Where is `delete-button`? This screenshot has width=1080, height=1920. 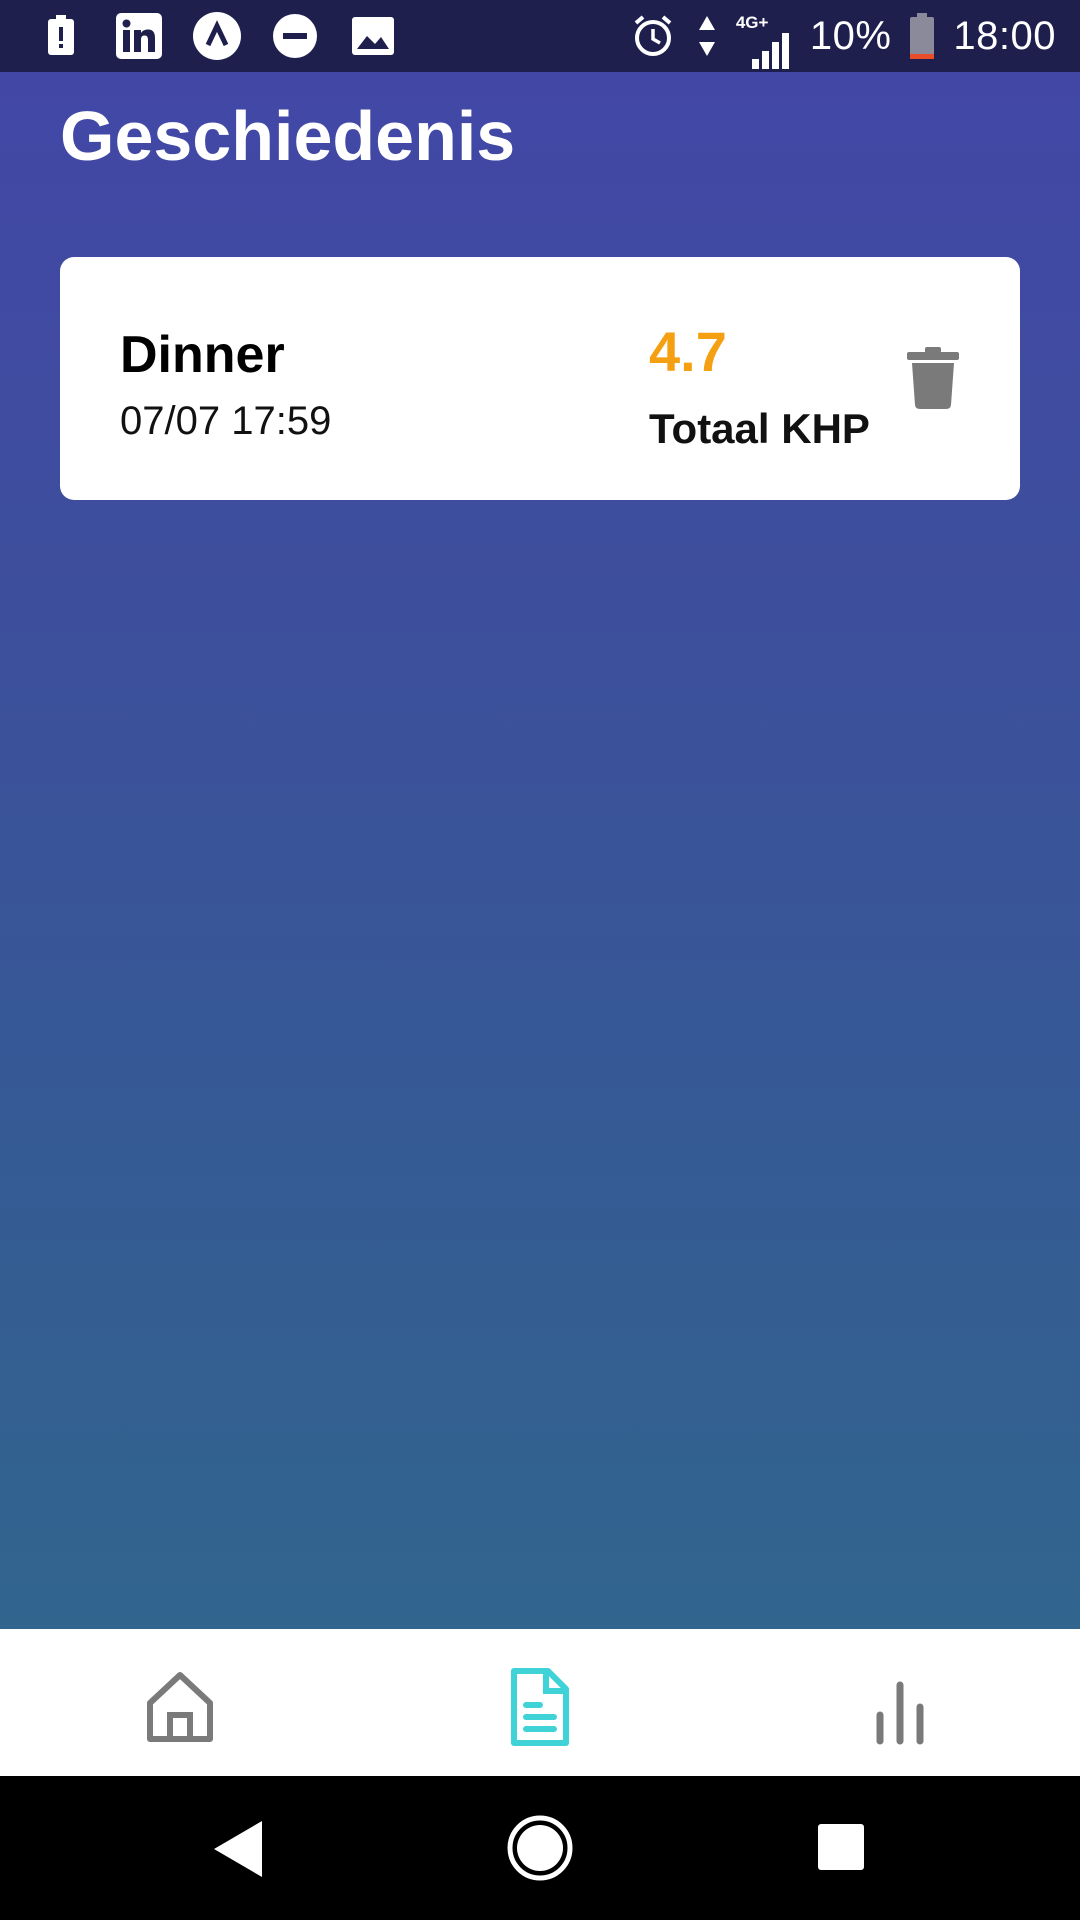 delete-button is located at coordinates (933, 378).